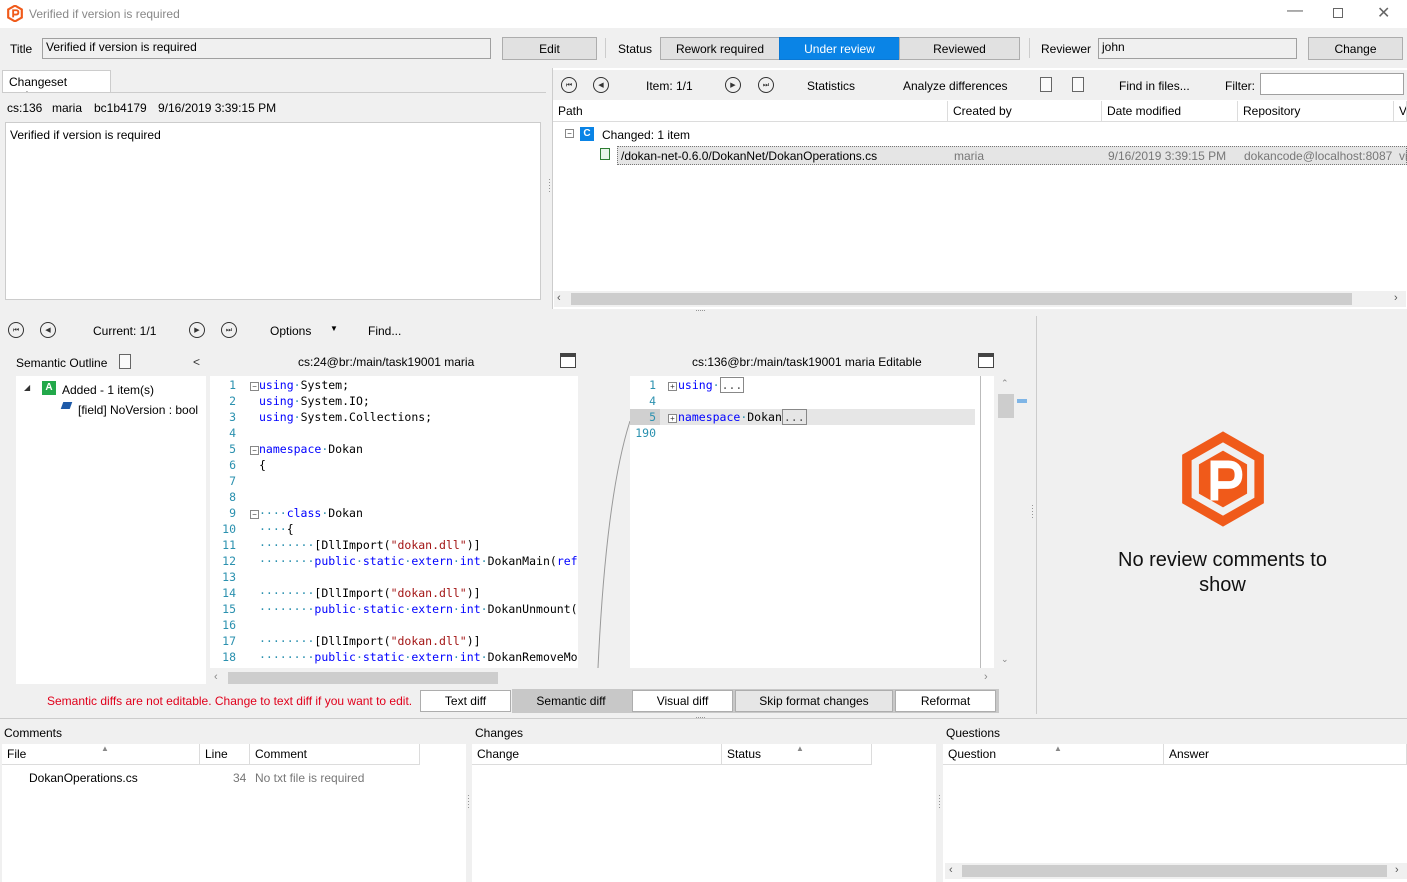 Image resolution: width=1407 pixels, height=882 pixels. I want to click on line-number: 1, so click(232, 385).